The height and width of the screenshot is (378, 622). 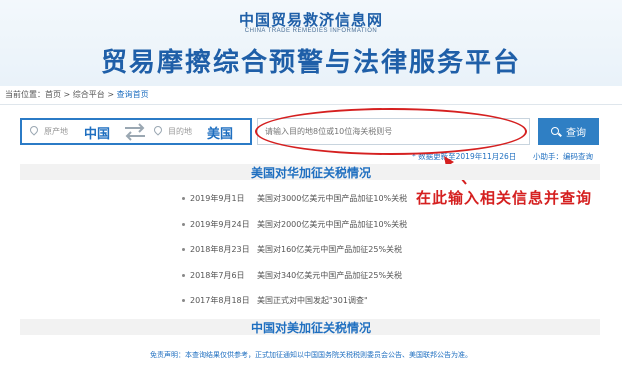 What do you see at coordinates (220, 132) in the screenshot?
I see `destination-select: 美国` at bounding box center [220, 132].